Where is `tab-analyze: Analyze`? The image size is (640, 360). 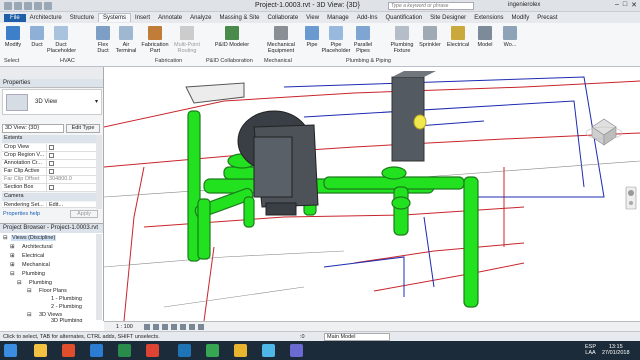
tab-analyze: Analyze is located at coordinates (200, 18).